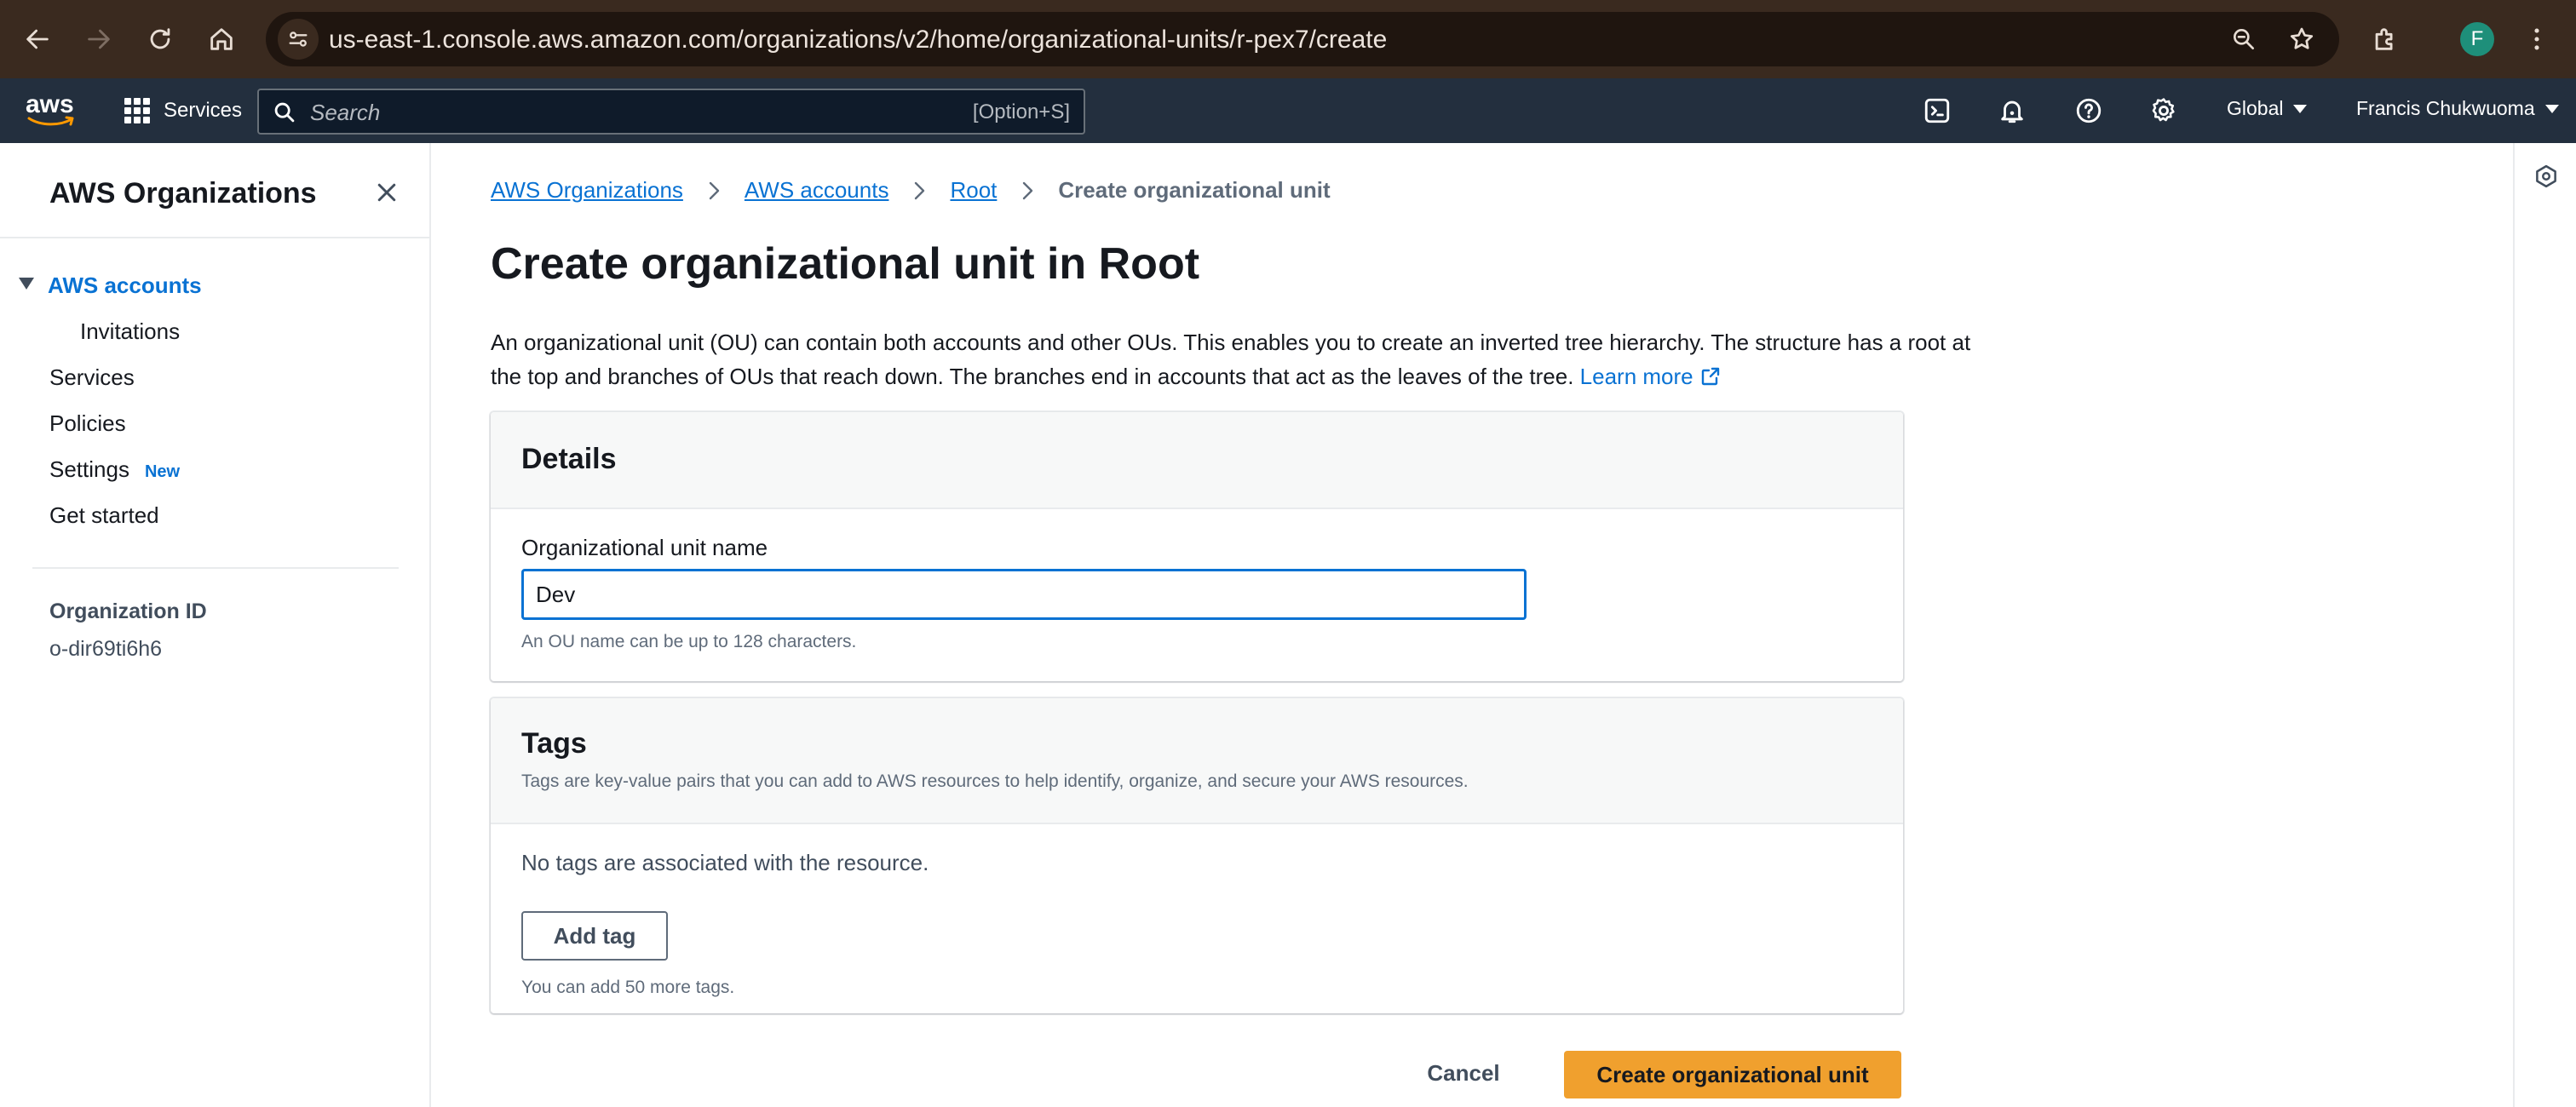  What do you see at coordinates (128, 611) in the screenshot?
I see `org-id-label: Organization ID` at bounding box center [128, 611].